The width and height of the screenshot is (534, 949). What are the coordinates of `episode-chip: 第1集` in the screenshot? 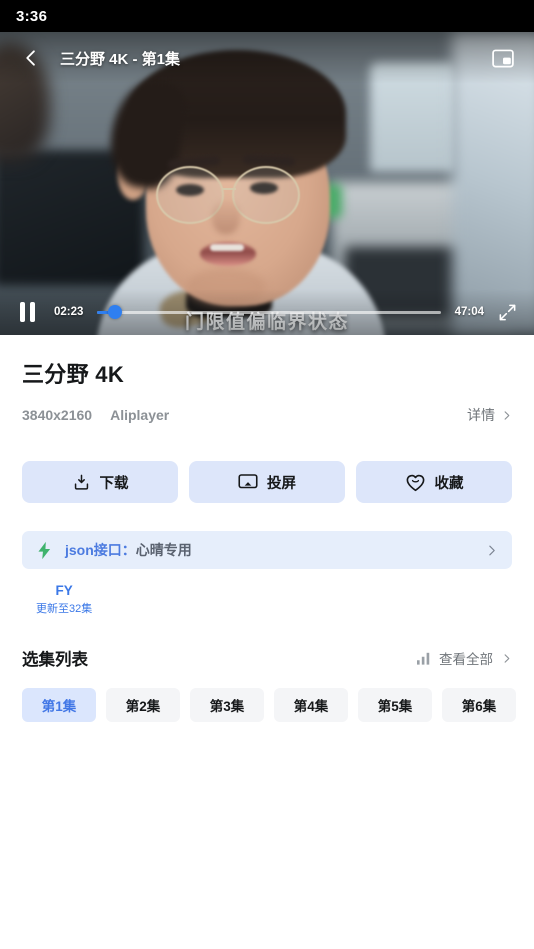 It's located at (59, 705).